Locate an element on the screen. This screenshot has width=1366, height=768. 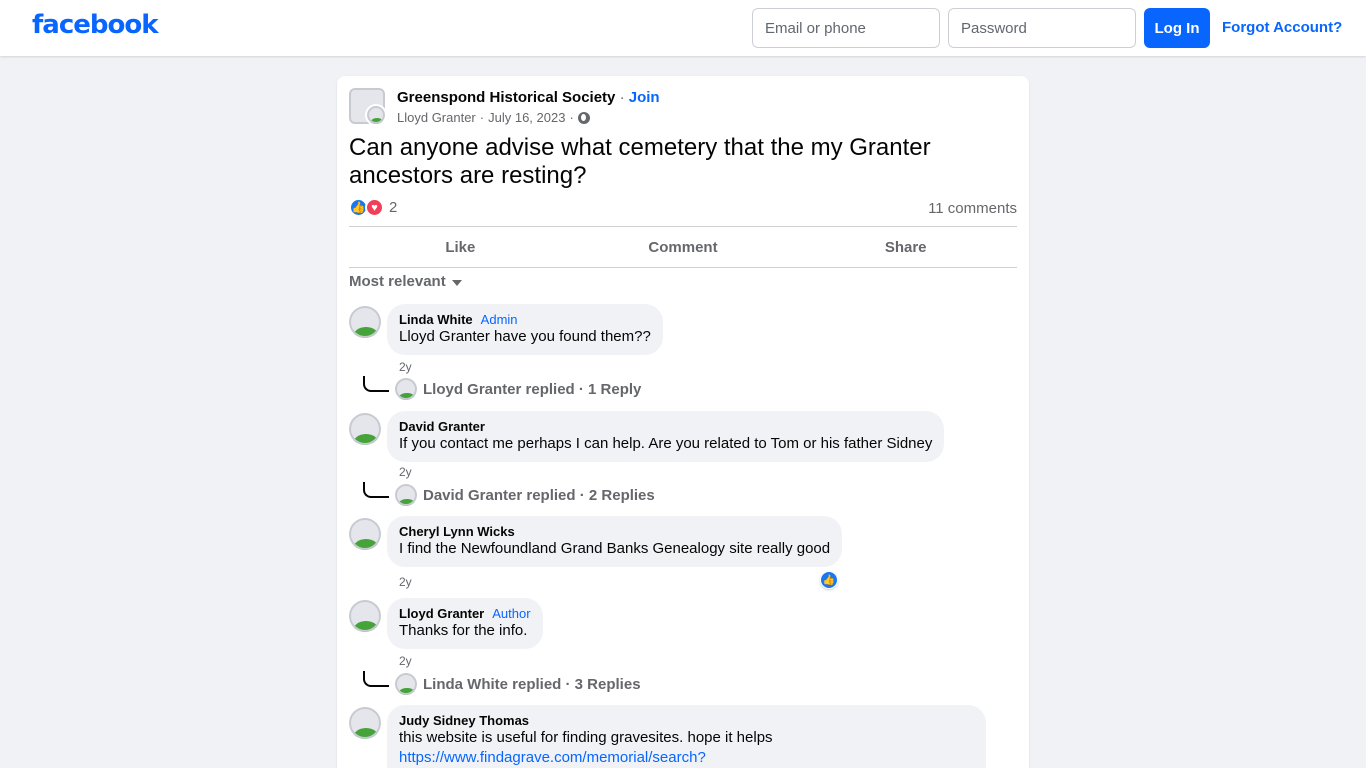
commenter-name: David Granter is located at coordinates (442, 426).